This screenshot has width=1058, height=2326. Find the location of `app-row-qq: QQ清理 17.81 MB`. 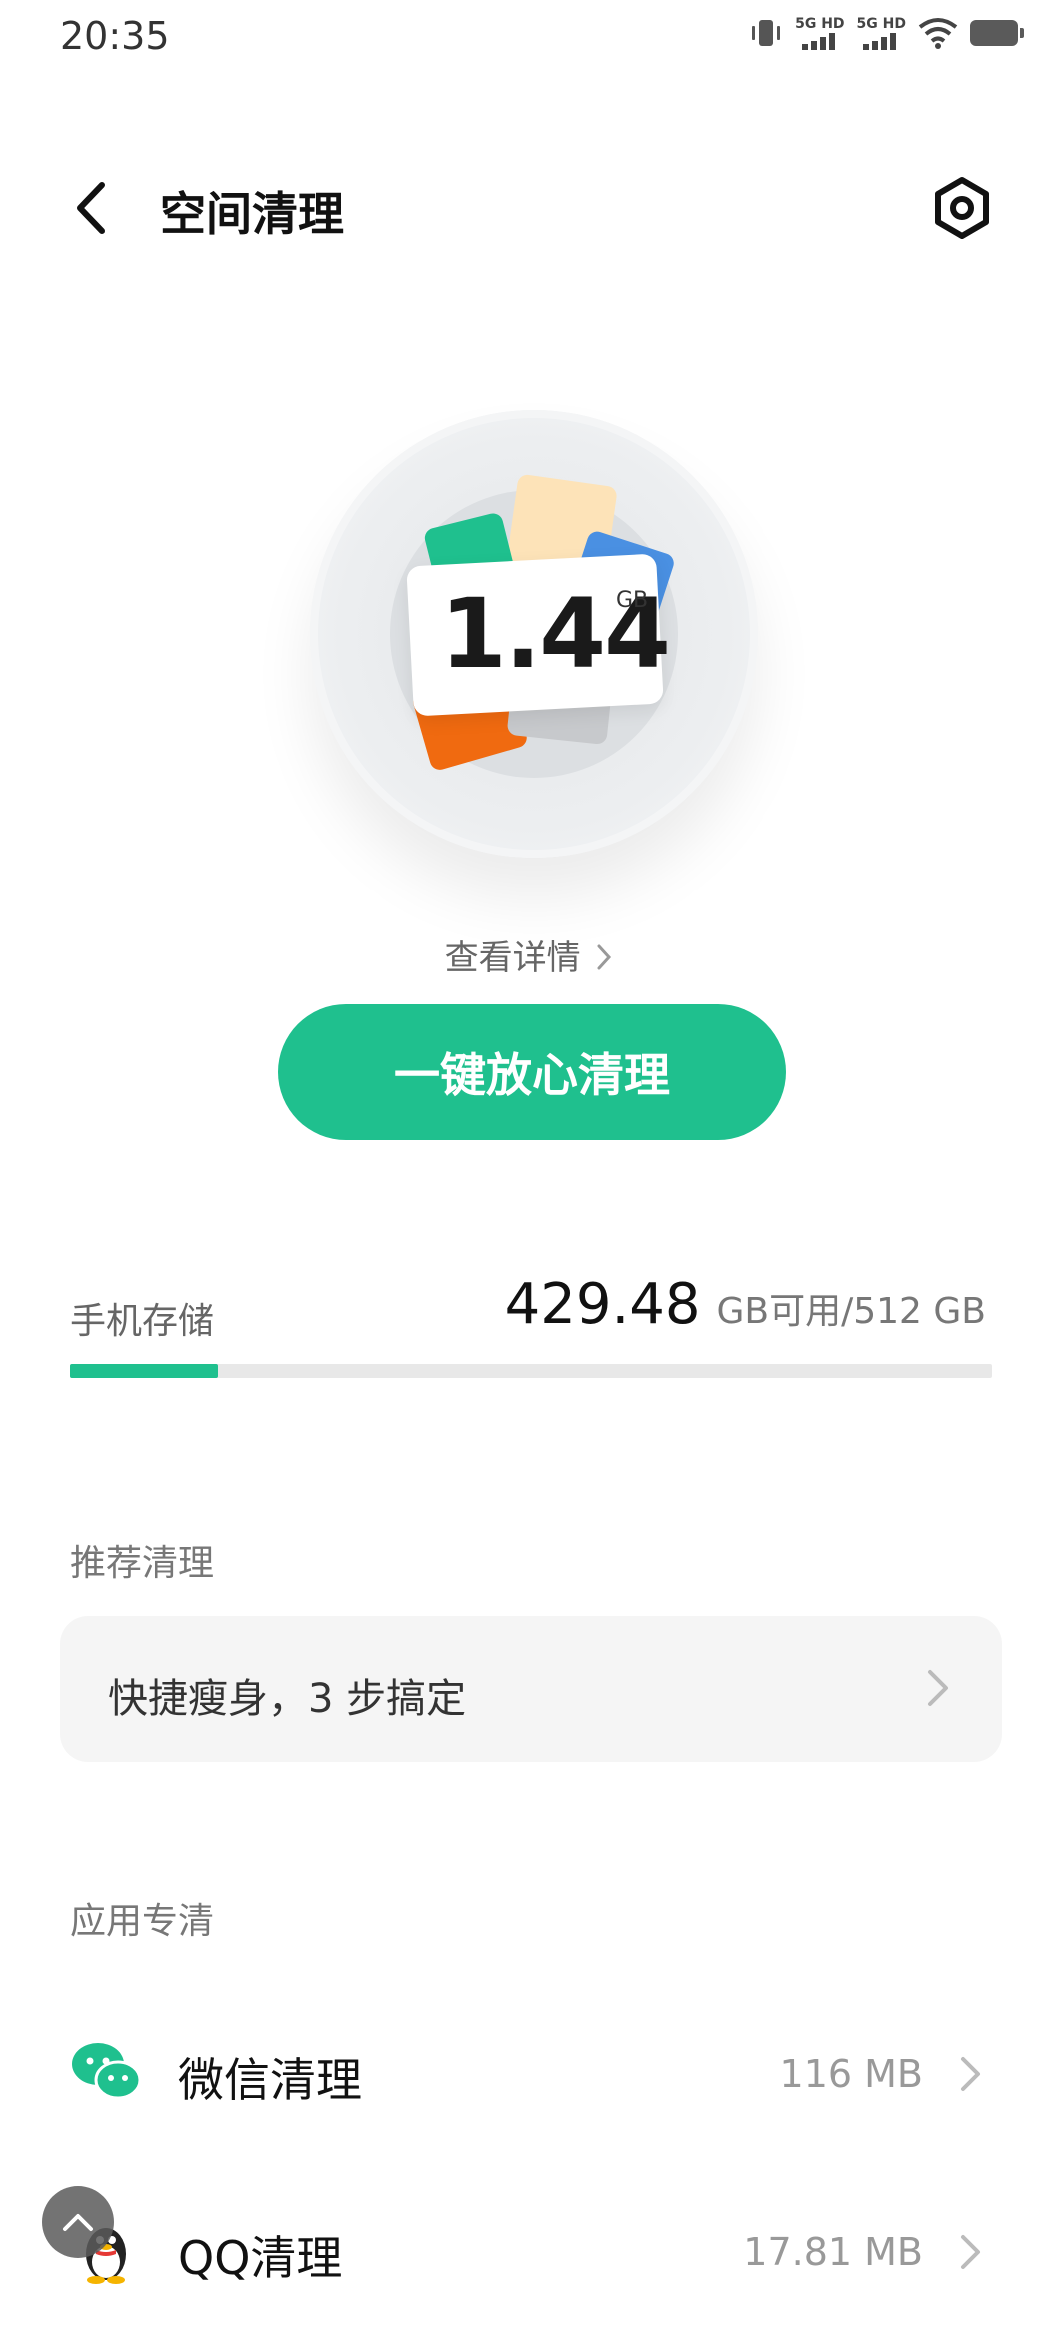

app-row-qq: QQ清理 17.81 MB is located at coordinates (529, 2251).